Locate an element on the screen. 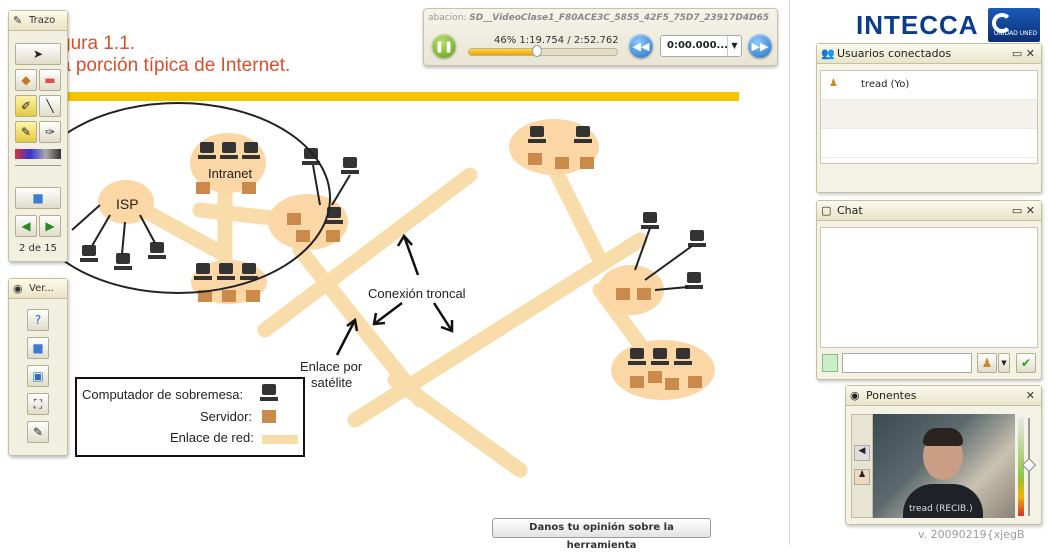 This screenshot has width=1049, height=555. list-item is located at coordinates (929, 143).